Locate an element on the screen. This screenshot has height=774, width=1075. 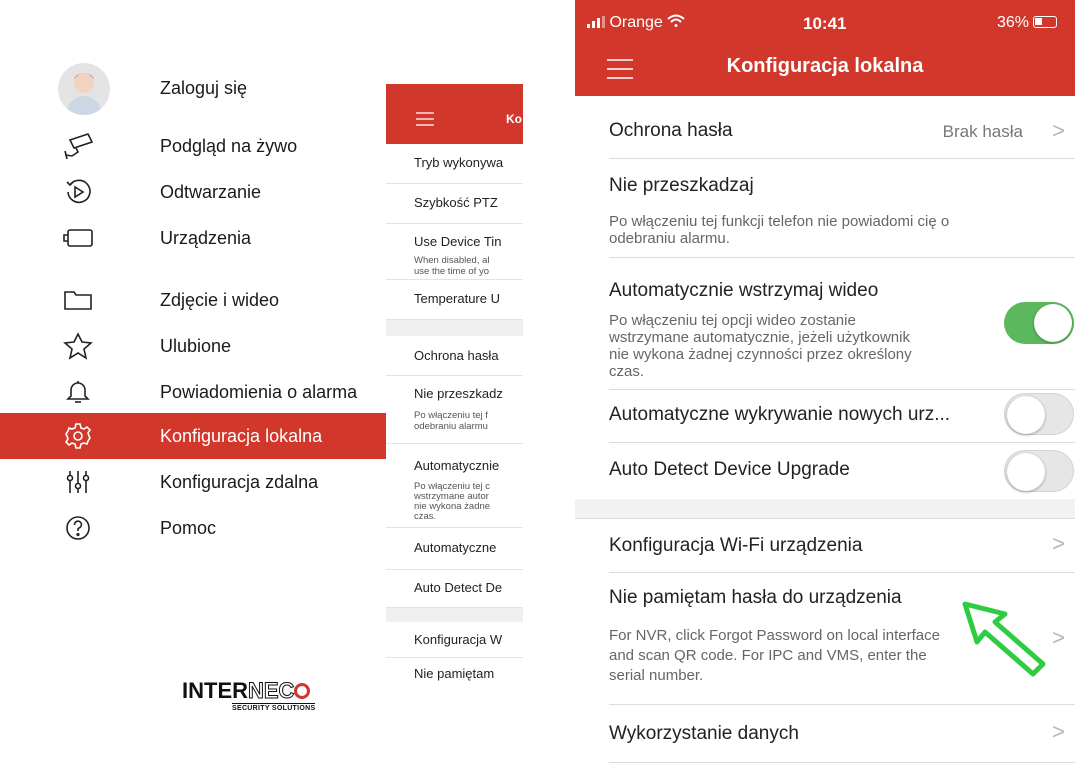
row-title: Nie przeszkadzaj is located at coordinates (681, 185).